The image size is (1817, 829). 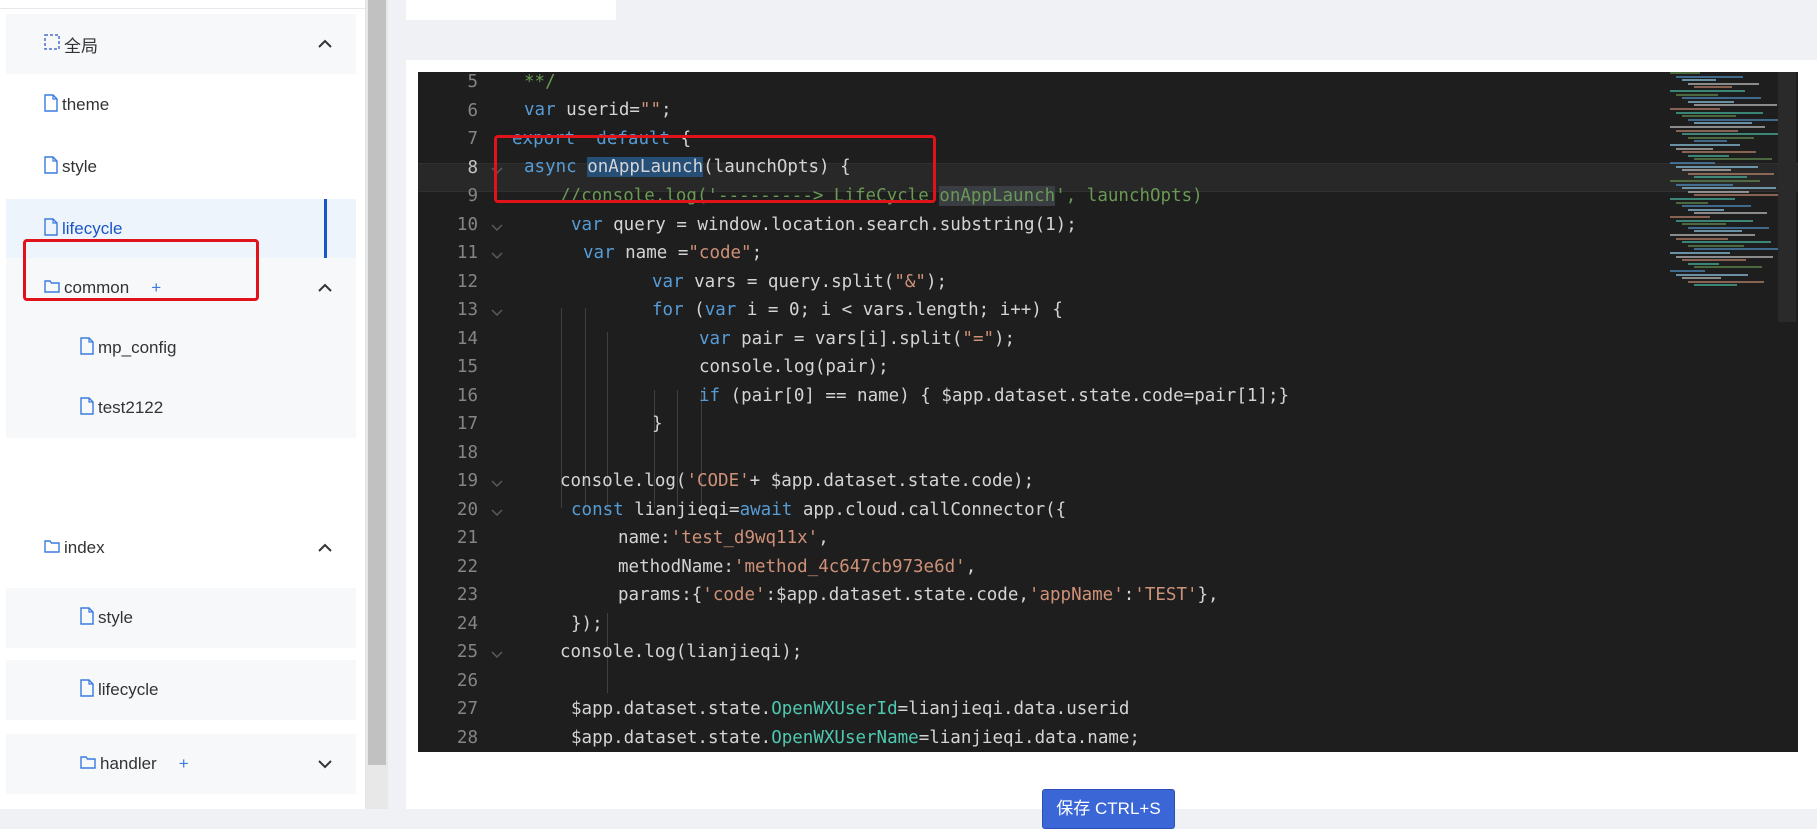 I want to click on tree-node-global: 全局, so click(x=181, y=44).